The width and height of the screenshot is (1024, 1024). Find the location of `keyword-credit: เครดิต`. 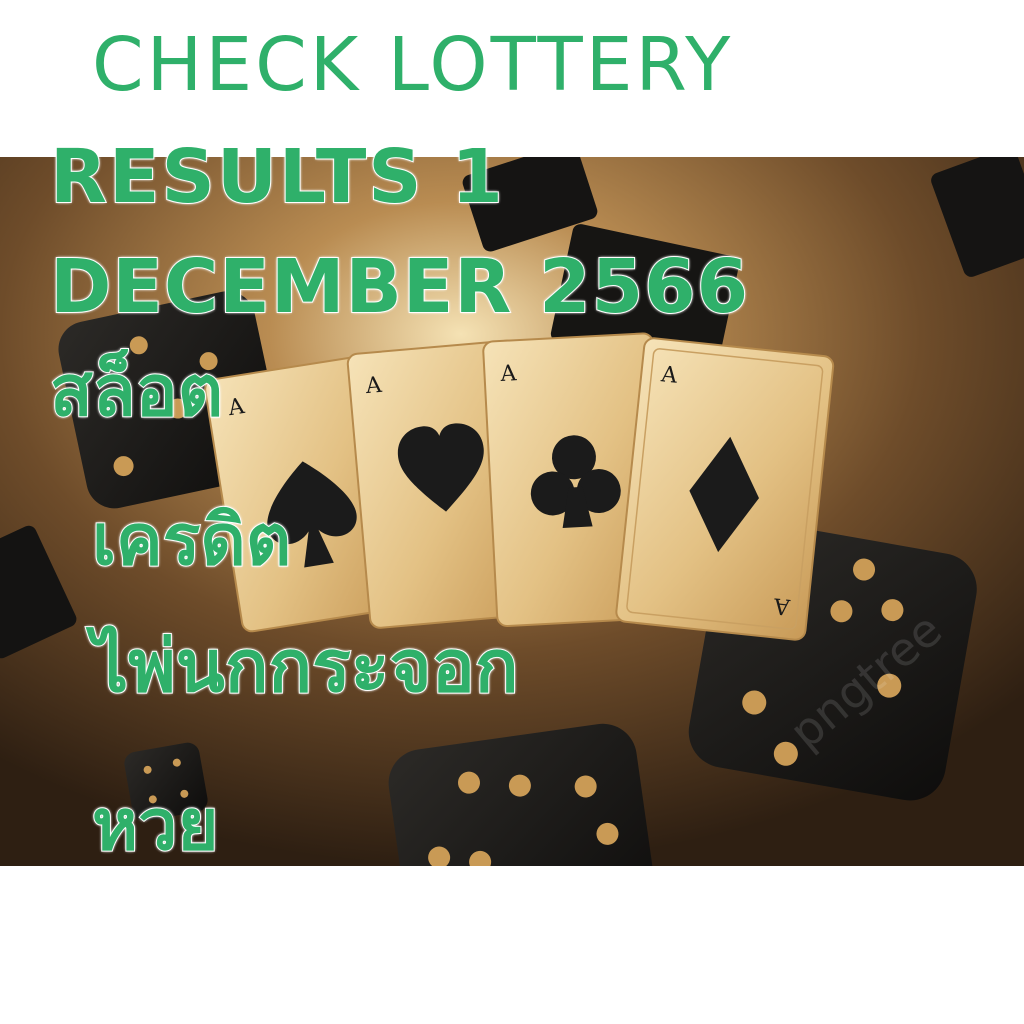

keyword-credit: เครดิต is located at coordinates (191, 540).